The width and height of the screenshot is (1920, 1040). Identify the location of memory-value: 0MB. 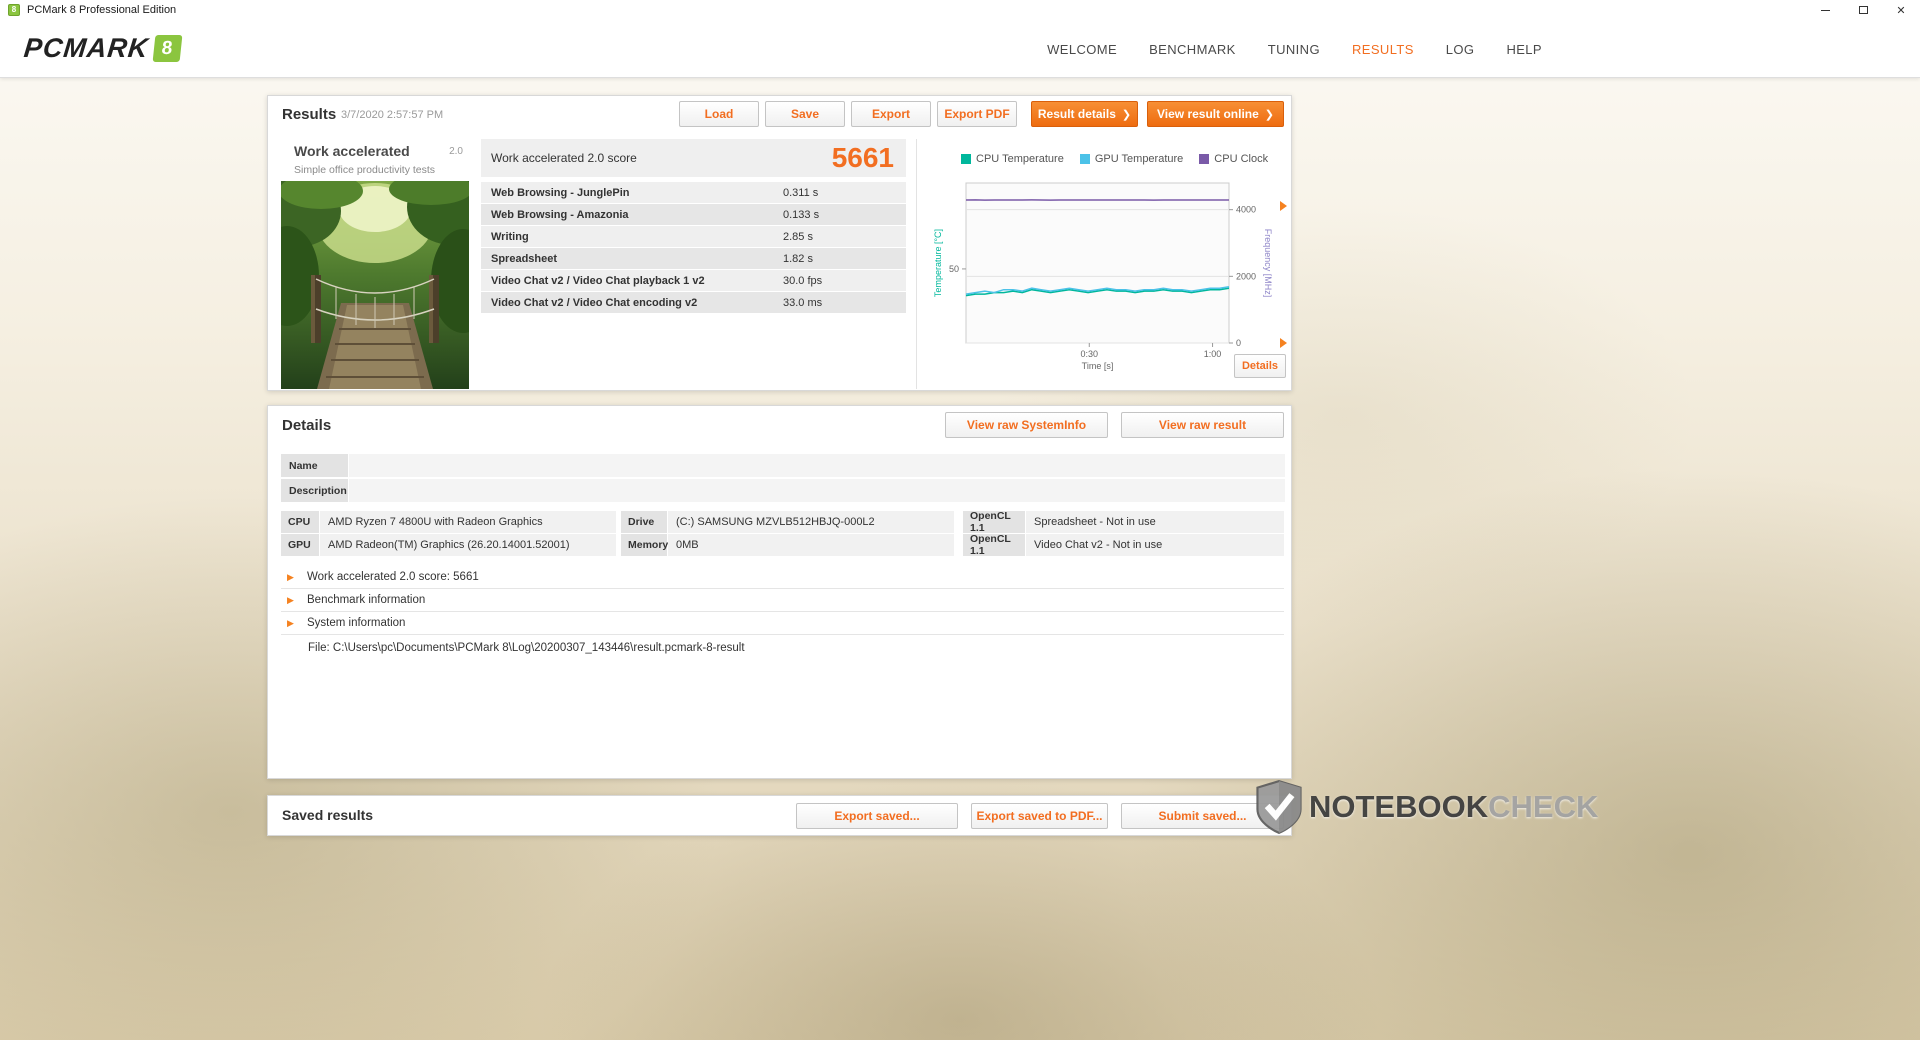
(811, 545).